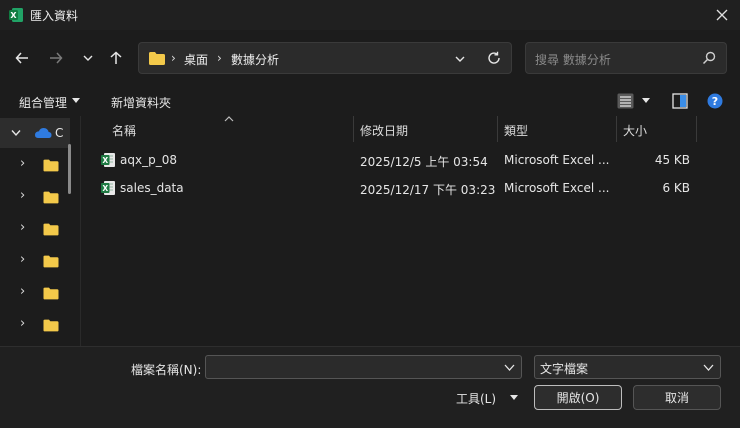 The width and height of the screenshot is (740, 428). What do you see at coordinates (196, 59) in the screenshot?
I see `breadcrumb-desktop: 桌面` at bounding box center [196, 59].